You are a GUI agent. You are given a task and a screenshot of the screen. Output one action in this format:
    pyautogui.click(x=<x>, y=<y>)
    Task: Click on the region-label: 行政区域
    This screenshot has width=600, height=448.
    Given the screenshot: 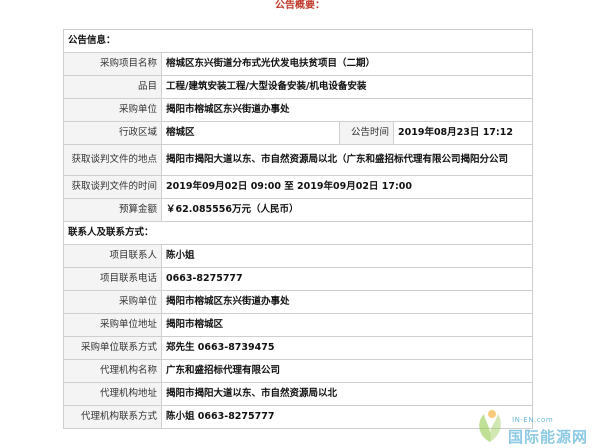 What is the action you would take?
    pyautogui.click(x=112, y=133)
    